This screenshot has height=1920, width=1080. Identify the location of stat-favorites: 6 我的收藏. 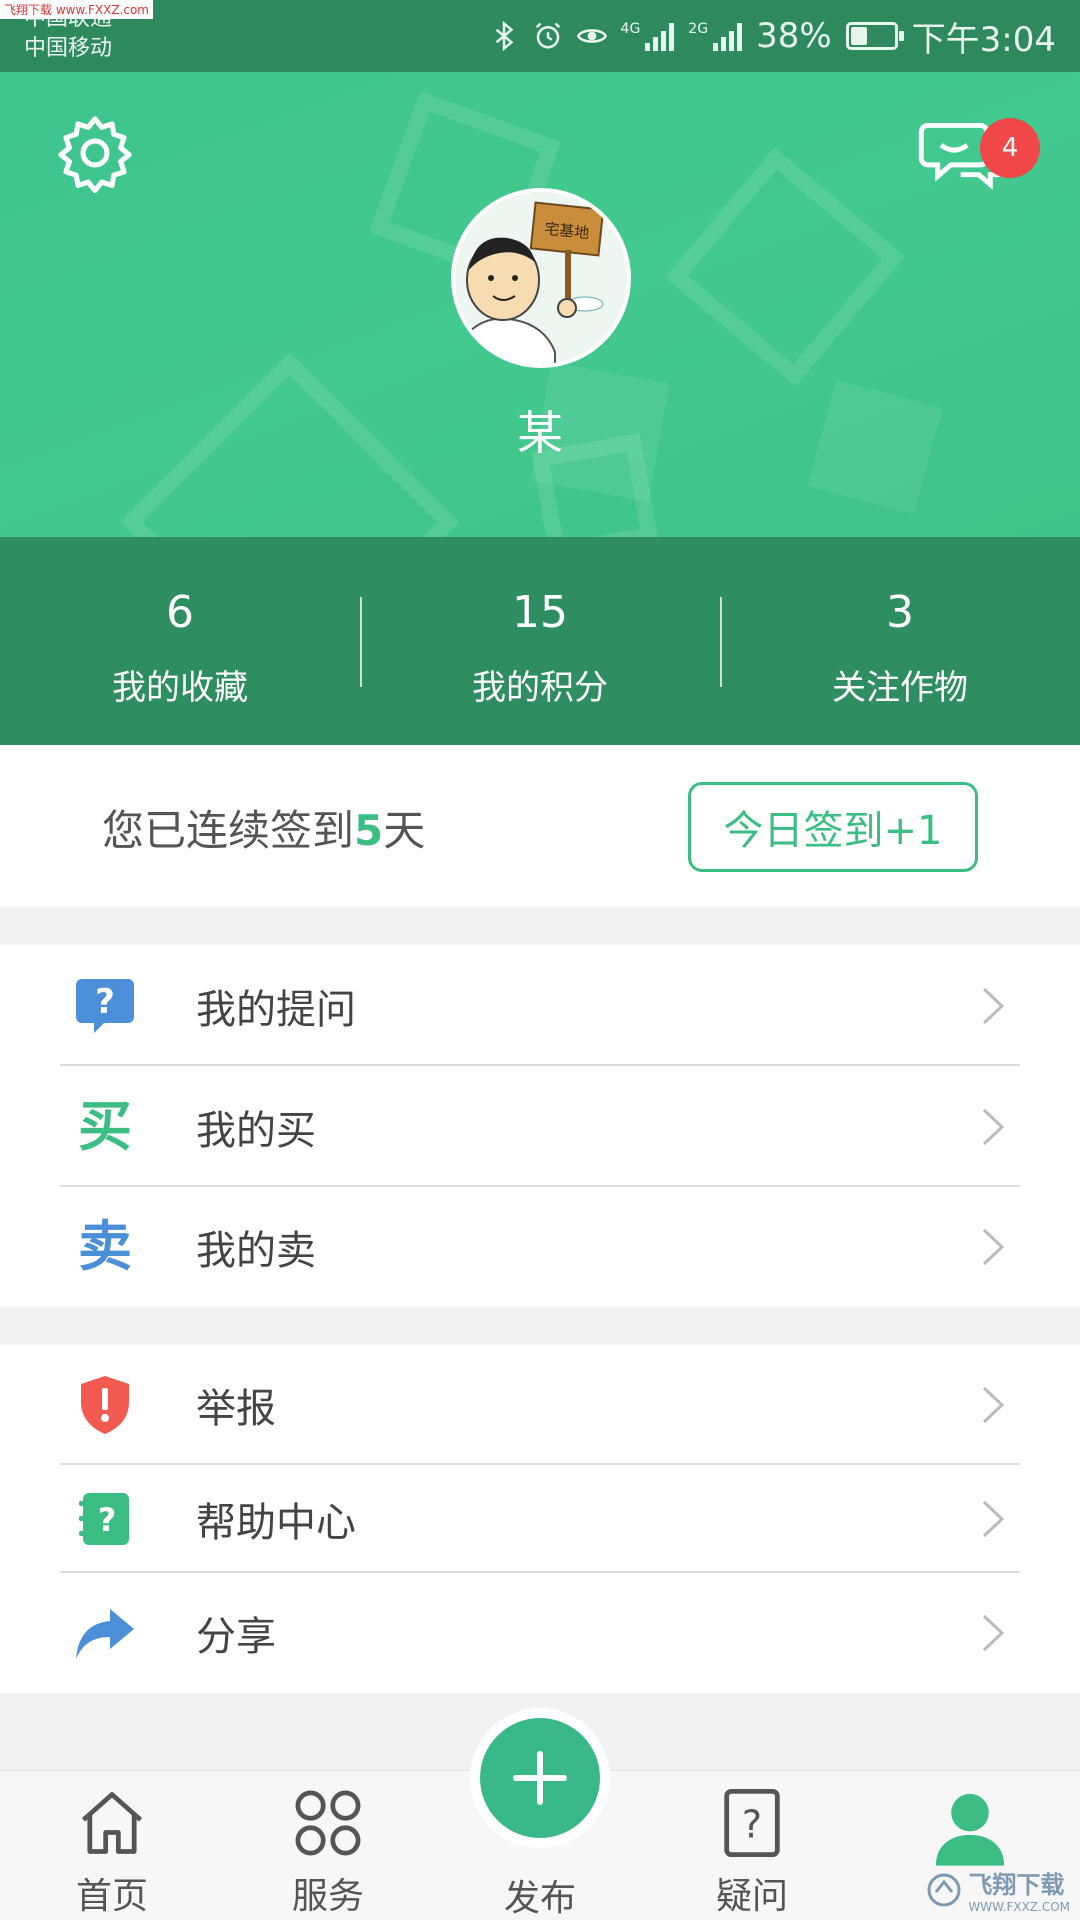
(180, 641).